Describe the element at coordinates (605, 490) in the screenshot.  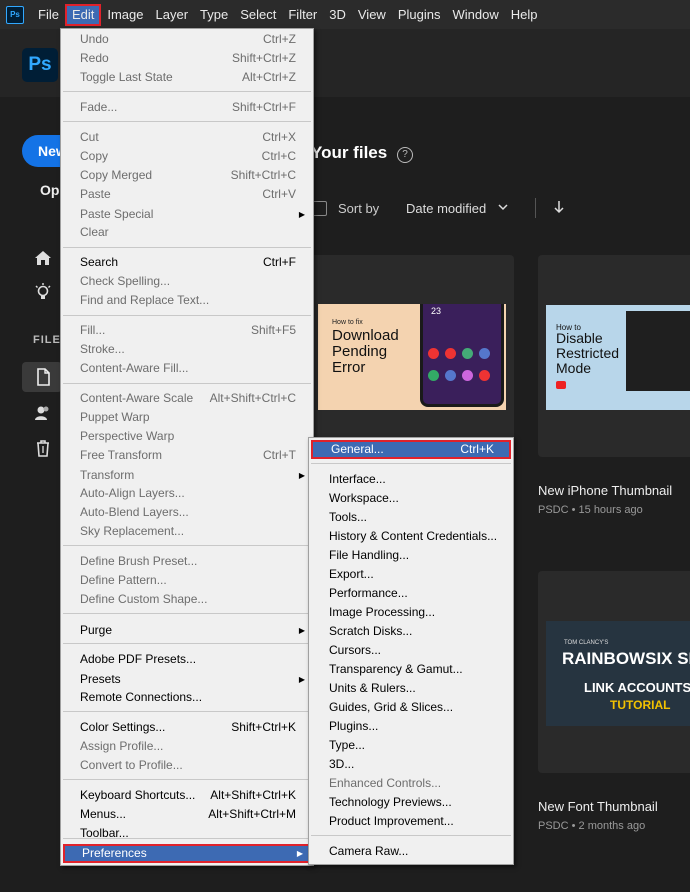
I see `file-name: New iPhone Thumbnail` at that location.